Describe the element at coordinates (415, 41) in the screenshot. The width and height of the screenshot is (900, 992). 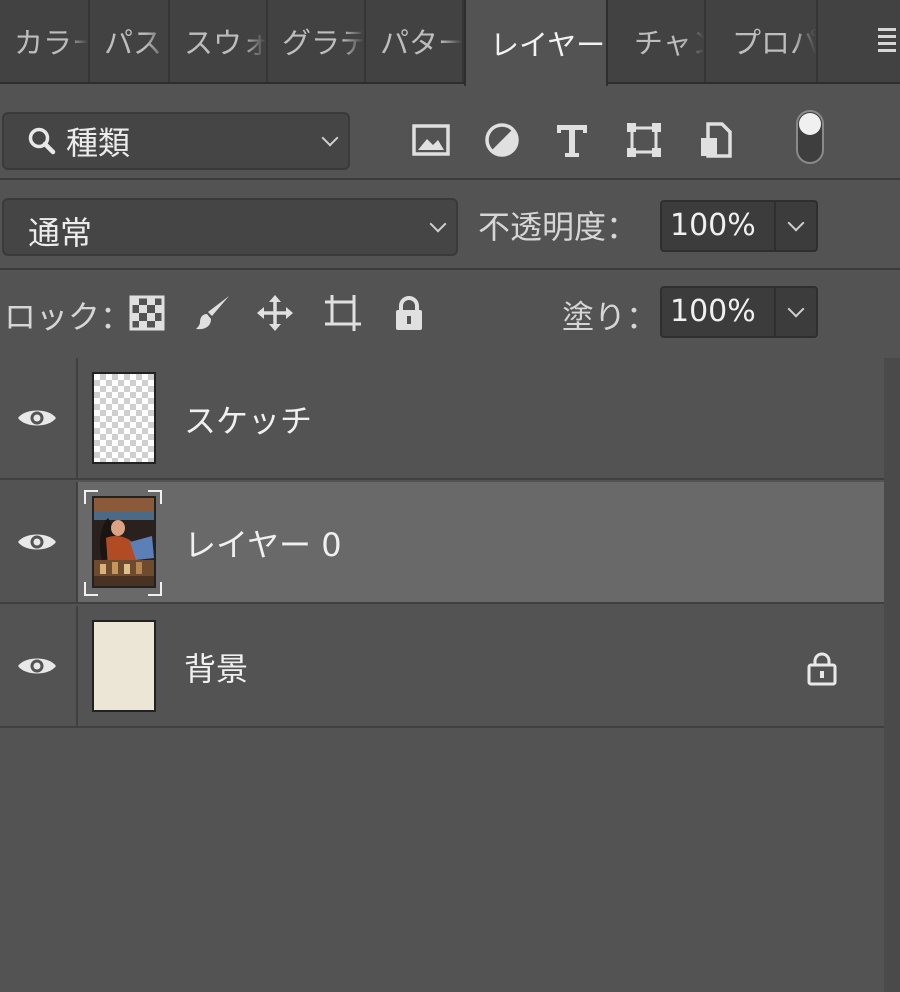
I see `tab-patterns: パターン` at that location.